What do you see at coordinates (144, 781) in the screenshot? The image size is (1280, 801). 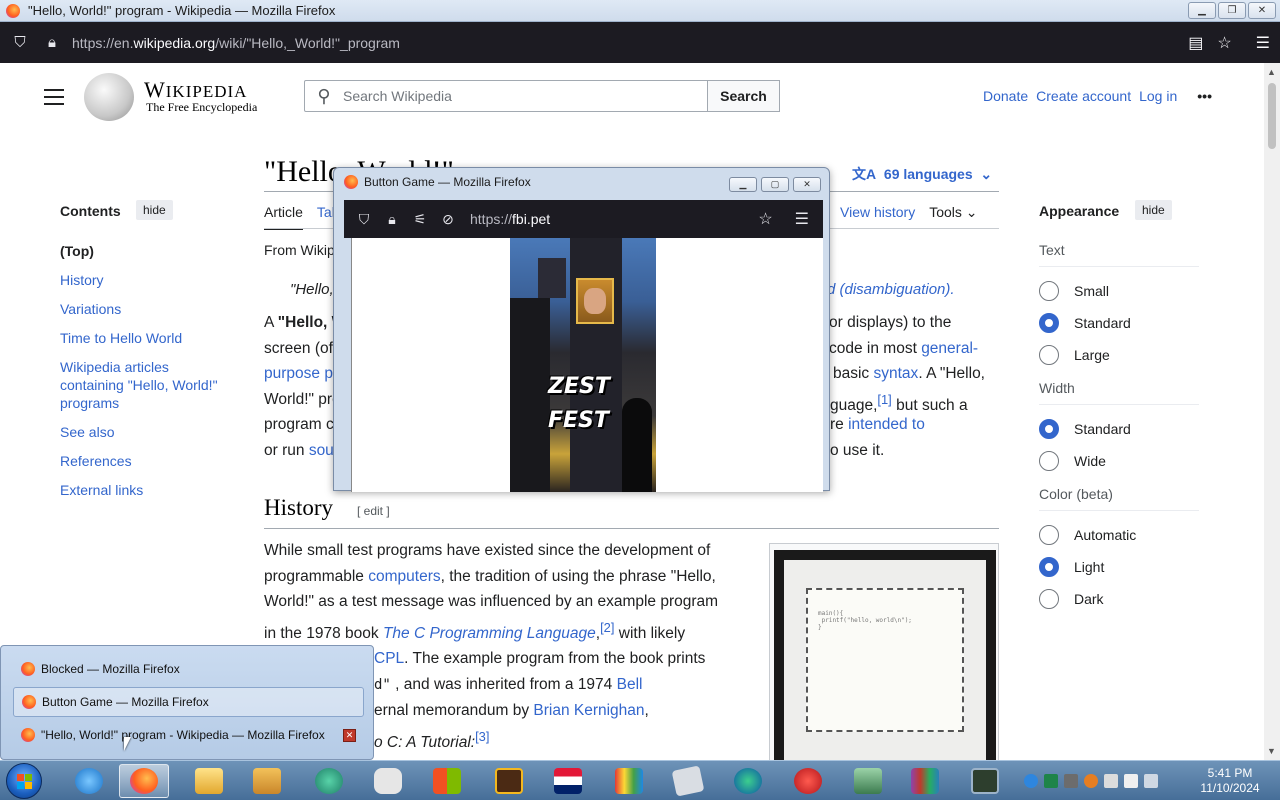 I see `firefox-taskbar-icon` at bounding box center [144, 781].